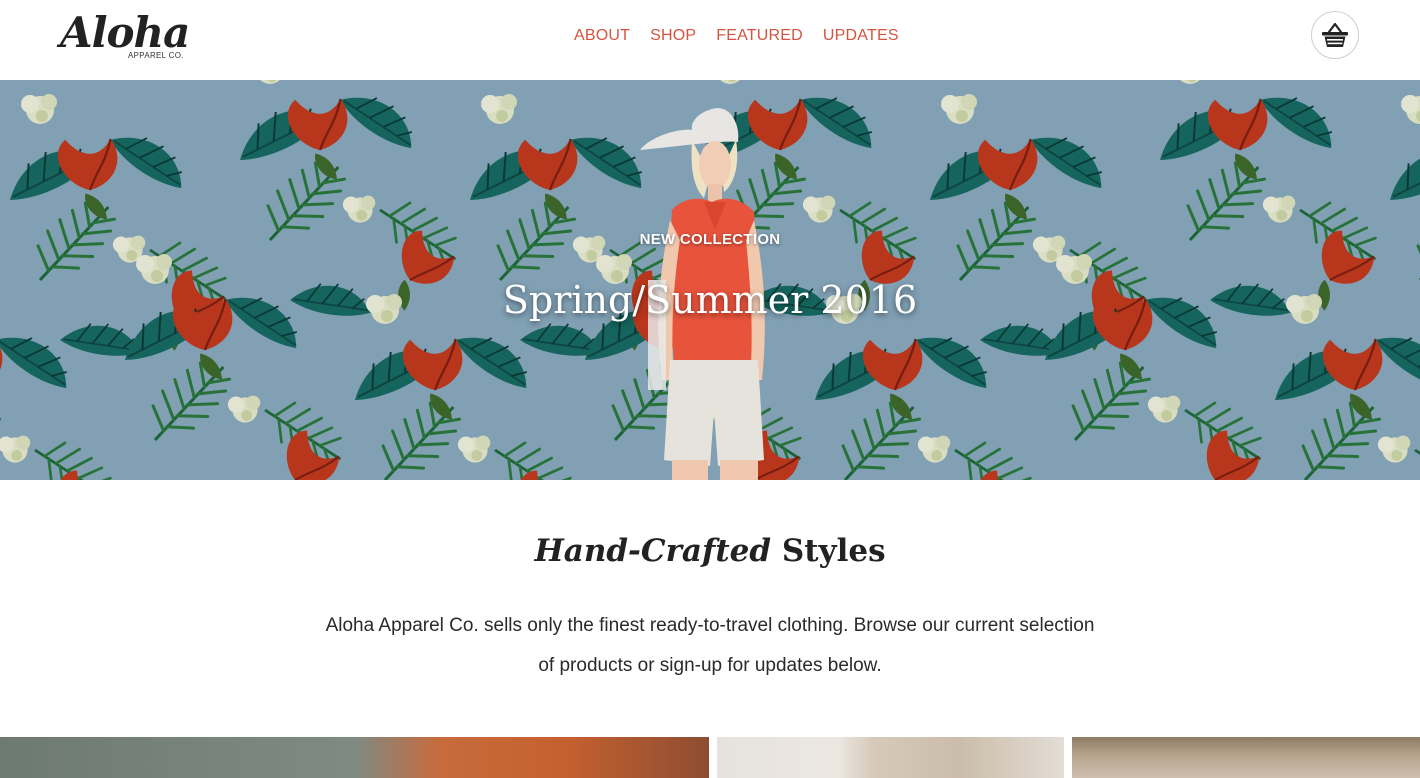 This screenshot has width=1420, height=778. Describe the element at coordinates (653, 551) in the screenshot. I see `heading-italic-part: Hand-Crafted` at that location.